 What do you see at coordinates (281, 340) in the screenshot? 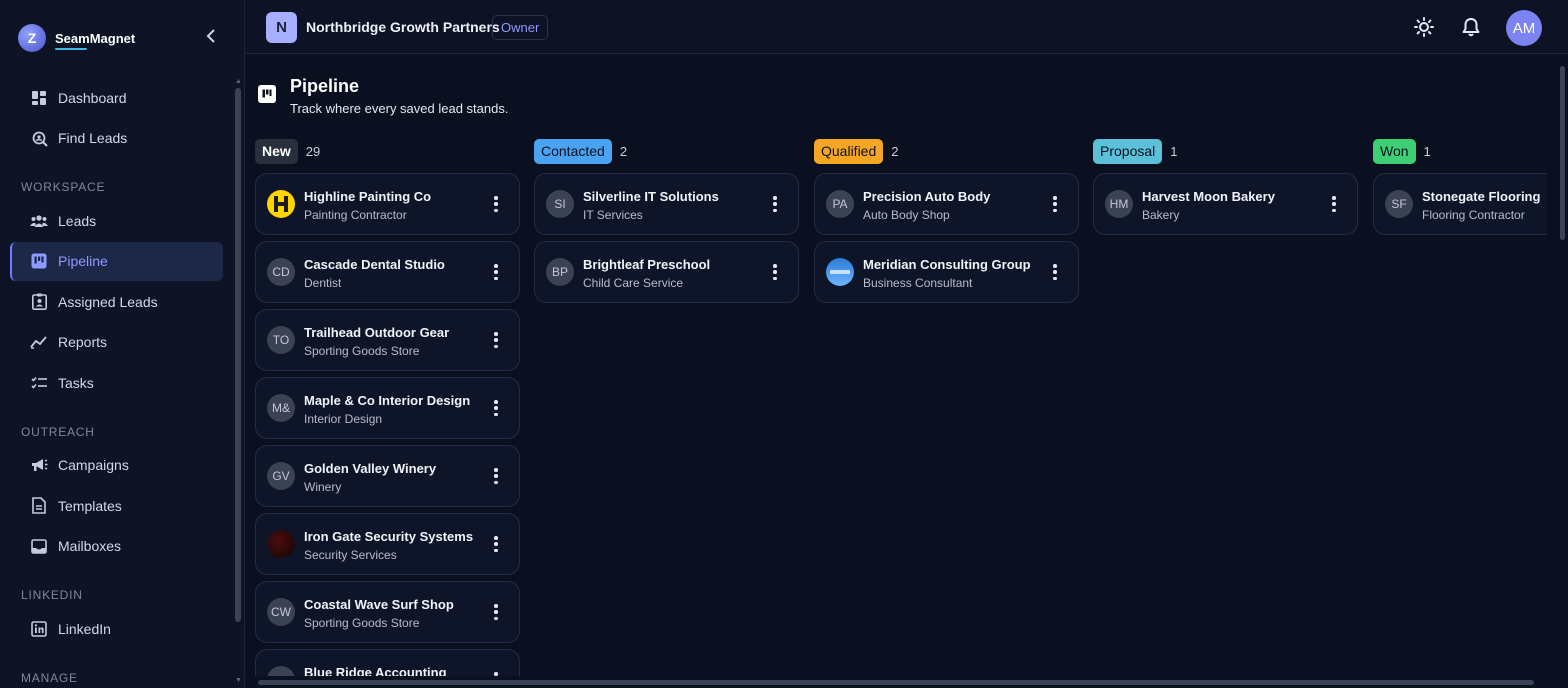
I see `lead-avatar: TO` at bounding box center [281, 340].